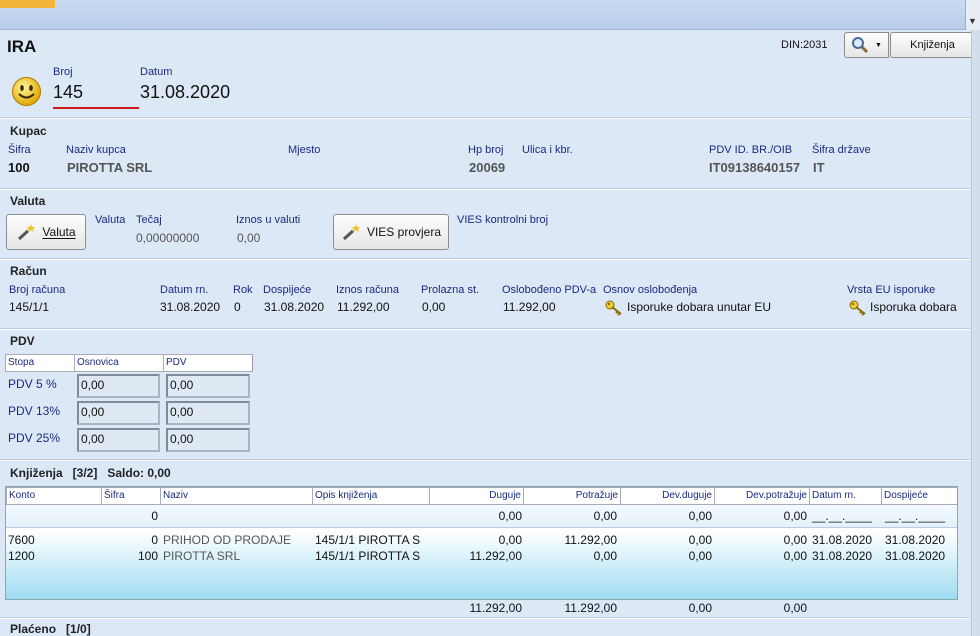 The width and height of the screenshot is (980, 636). Describe the element at coordinates (572, 496) in the screenshot. I see `grid-header-potrazuje: Potražuje` at that location.